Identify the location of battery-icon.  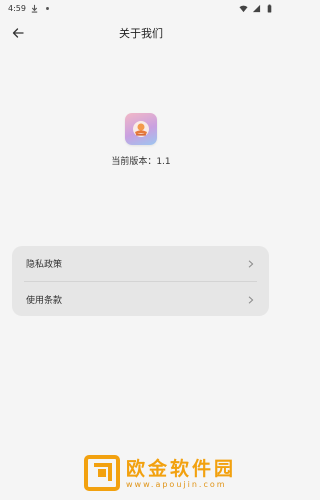
(269, 8).